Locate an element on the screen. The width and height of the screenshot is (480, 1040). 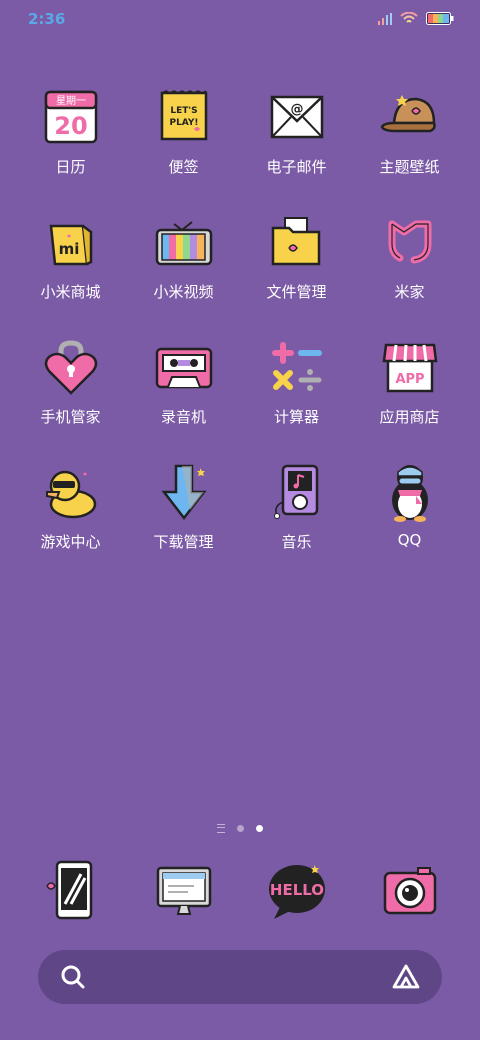
app-label: 电子邮件 is located at coordinates (296, 167).